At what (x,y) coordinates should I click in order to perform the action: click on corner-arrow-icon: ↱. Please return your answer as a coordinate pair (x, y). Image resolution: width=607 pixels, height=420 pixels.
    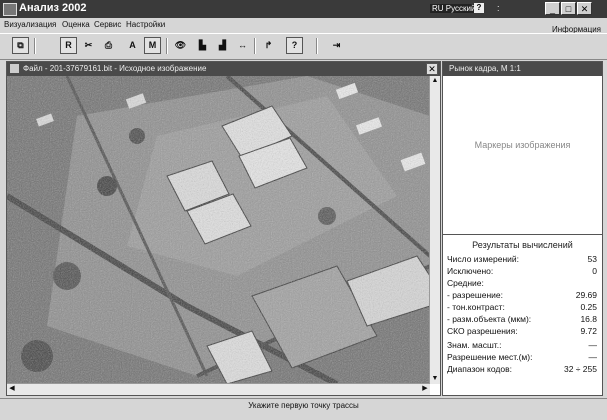
    Looking at the image, I should click on (268, 45).